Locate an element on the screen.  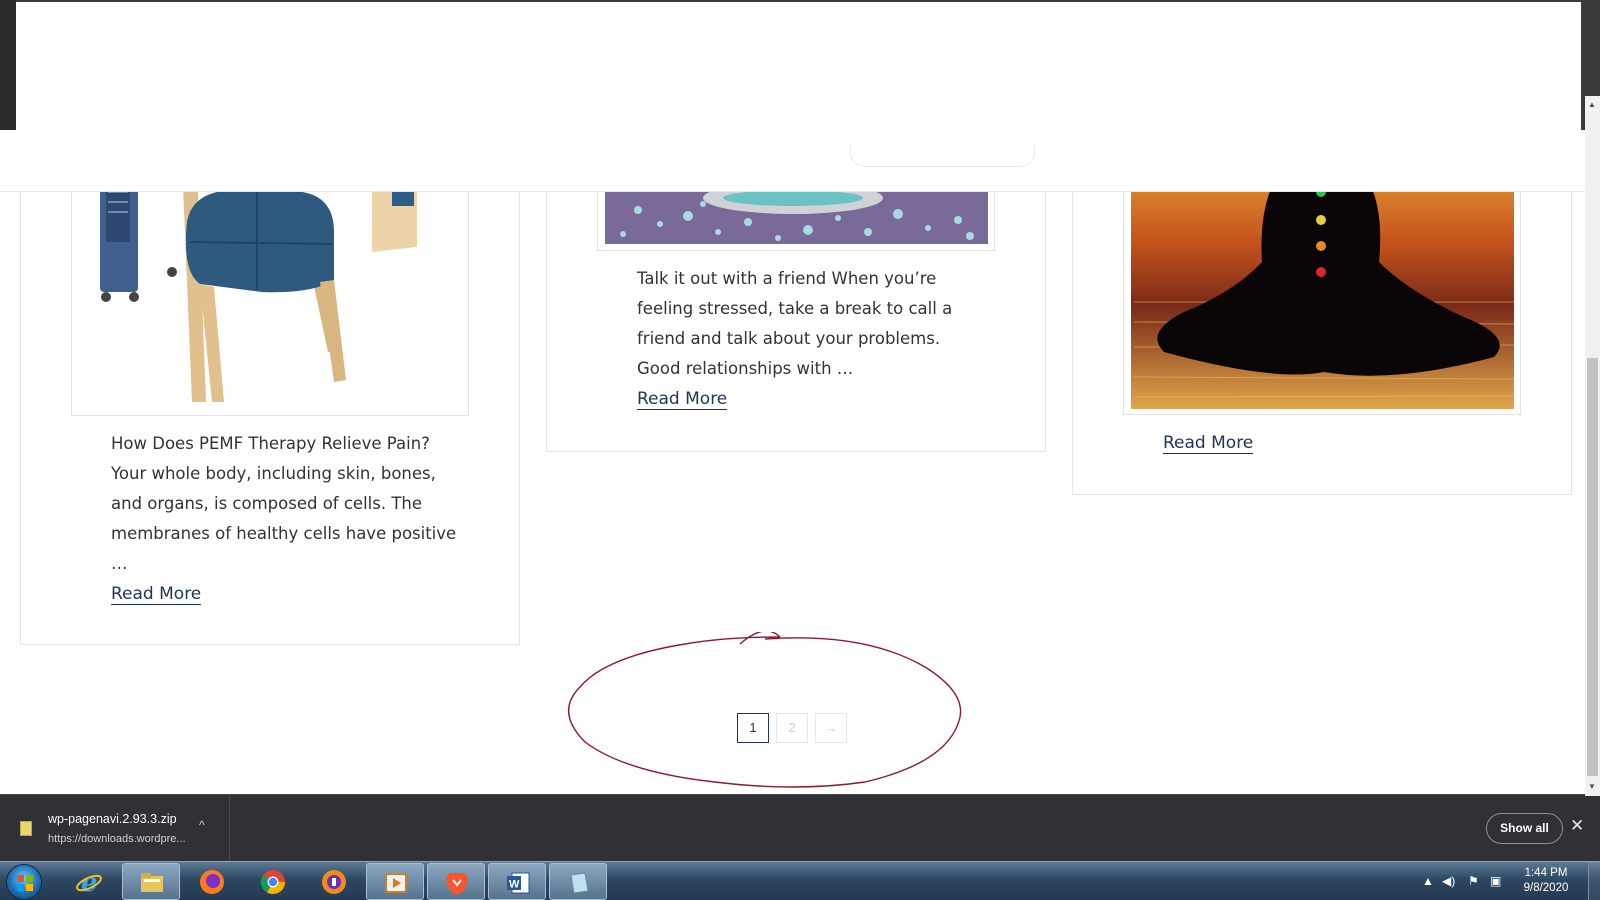
file-explorer-icon is located at coordinates (152, 882).